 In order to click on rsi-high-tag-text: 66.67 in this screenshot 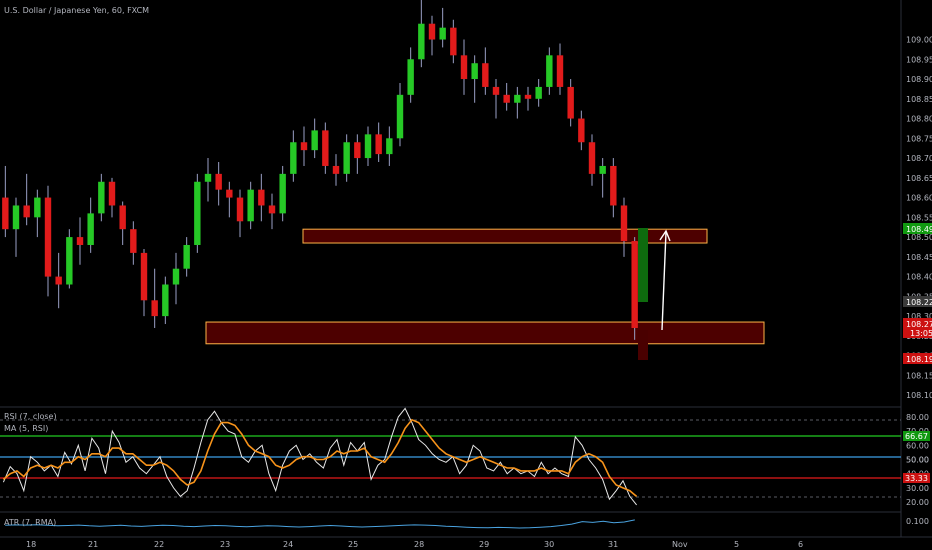, I will do `click(916, 436)`.